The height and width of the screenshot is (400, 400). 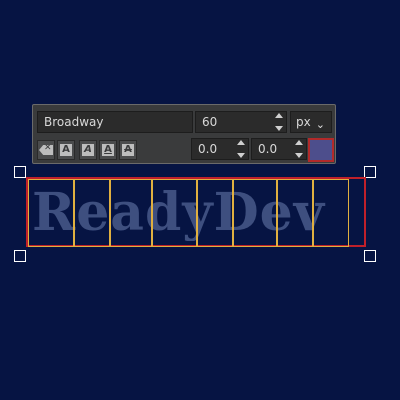 I want to click on clear-style-button, so click(x=46, y=150).